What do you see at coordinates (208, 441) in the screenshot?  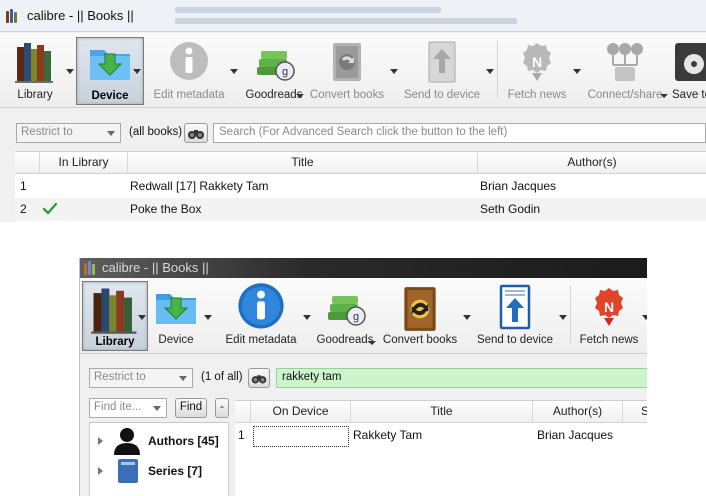 I see `authors-count: [45]` at bounding box center [208, 441].